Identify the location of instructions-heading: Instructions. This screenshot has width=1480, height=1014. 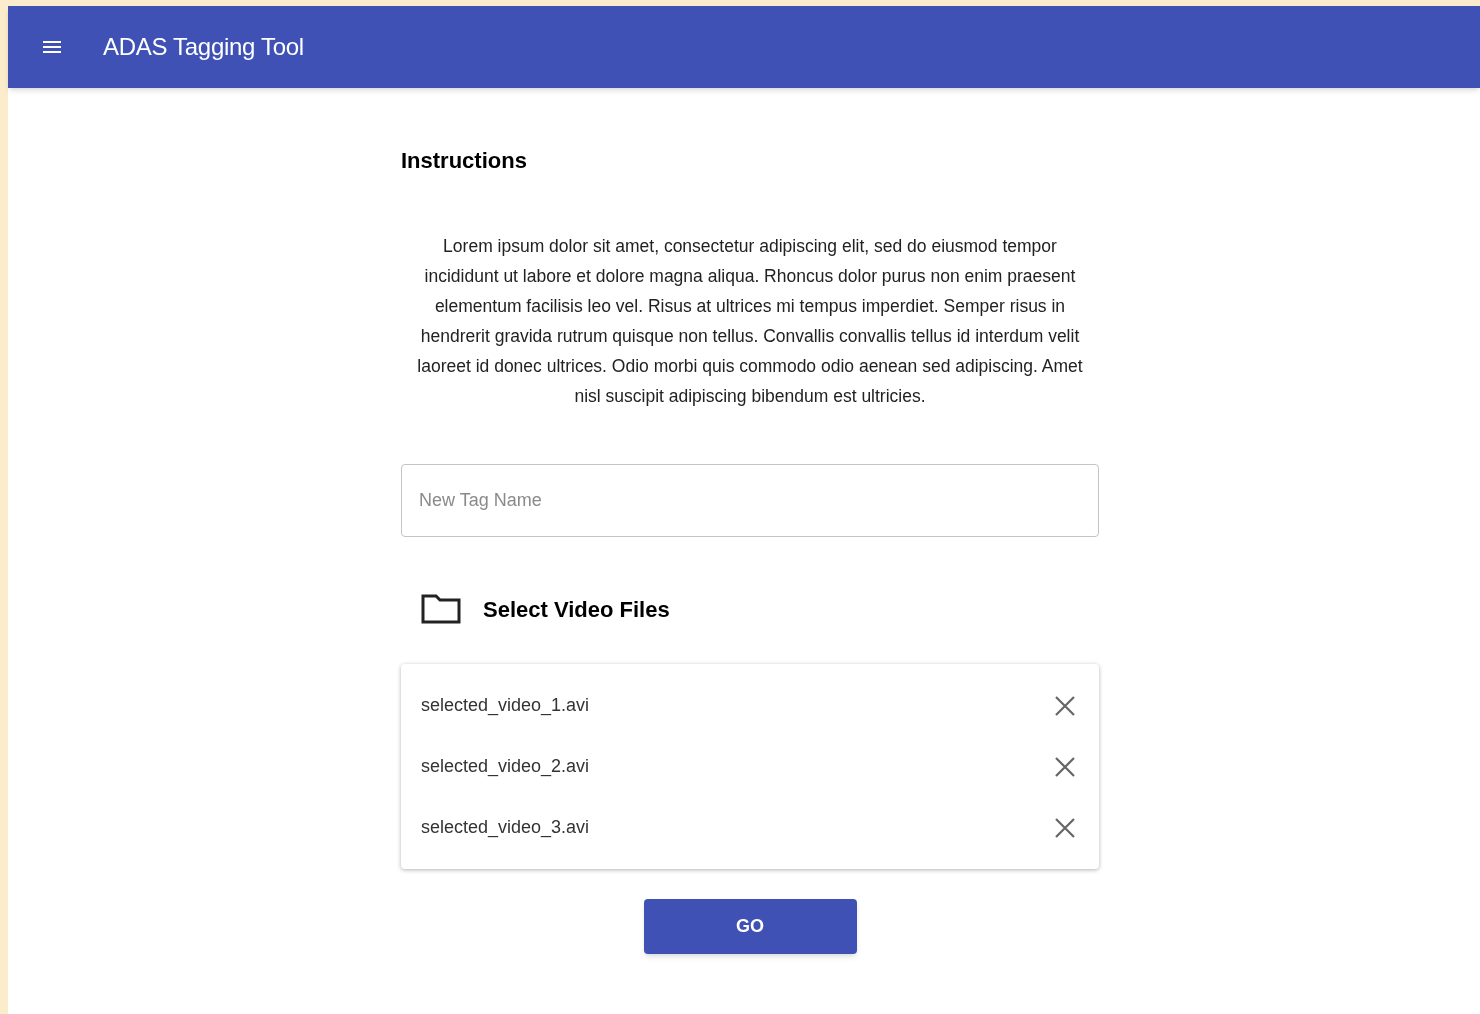
(464, 161).